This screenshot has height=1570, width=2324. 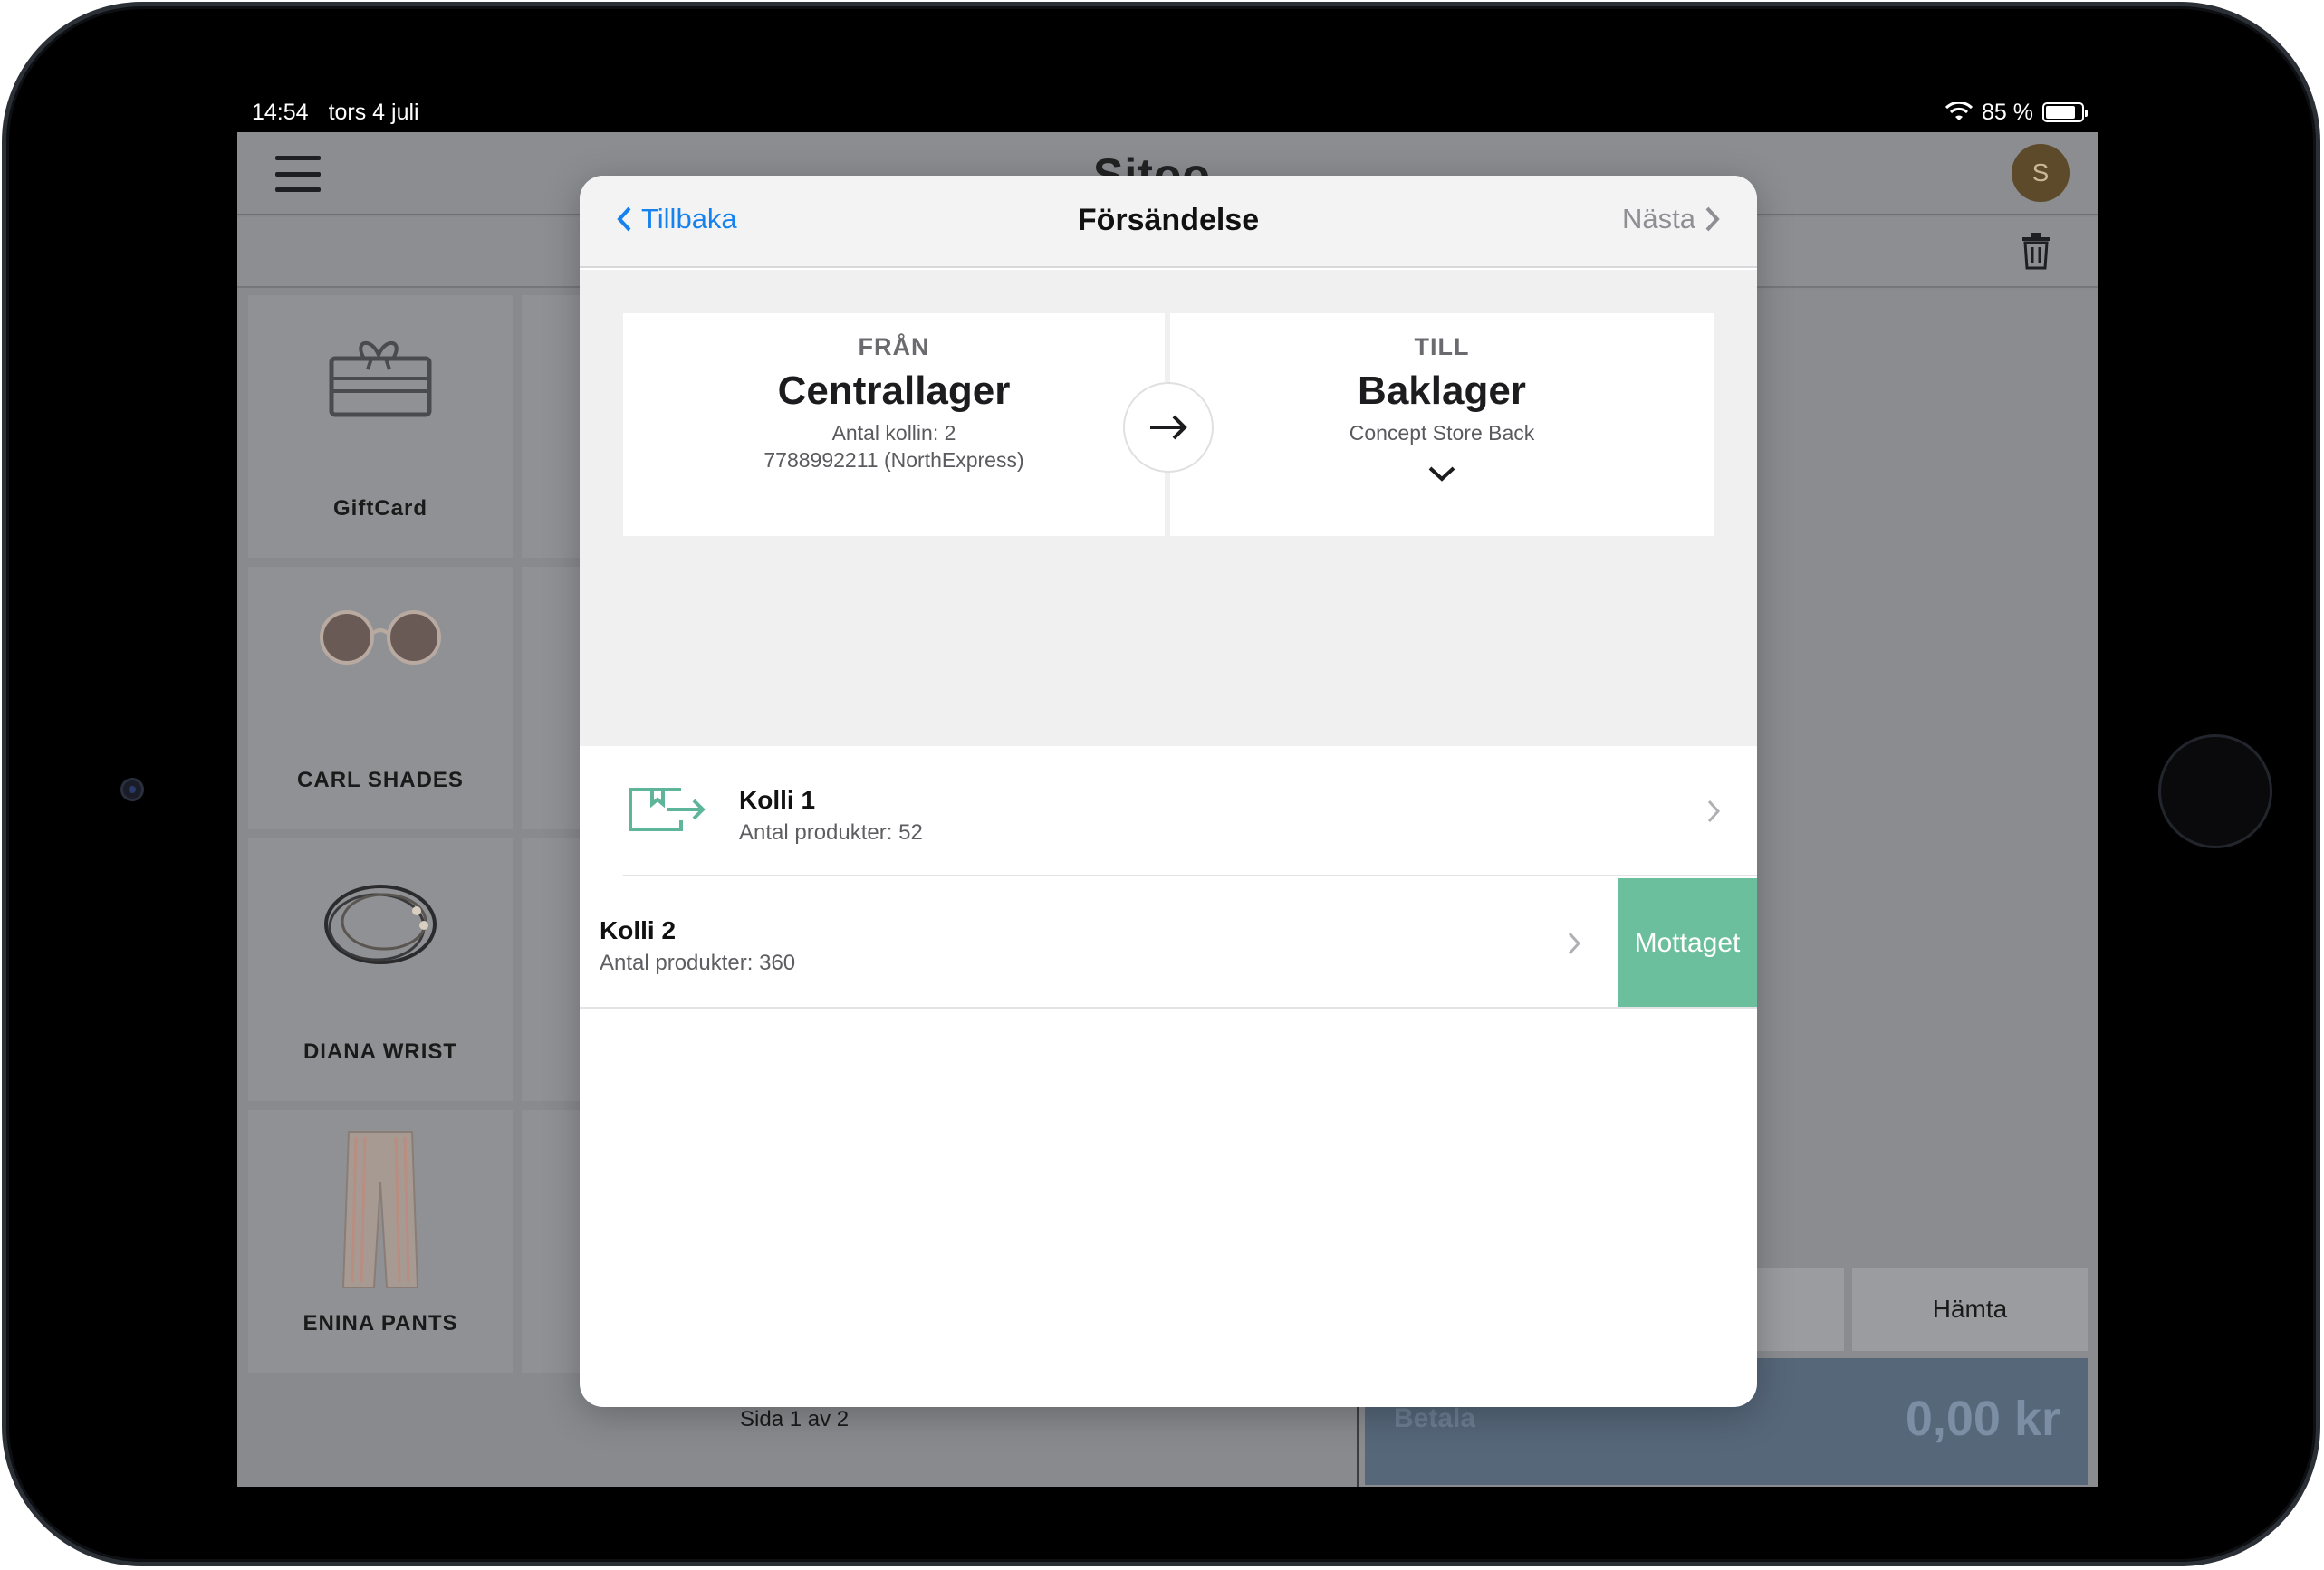 What do you see at coordinates (380, 637) in the screenshot?
I see `sunglasses-image` at bounding box center [380, 637].